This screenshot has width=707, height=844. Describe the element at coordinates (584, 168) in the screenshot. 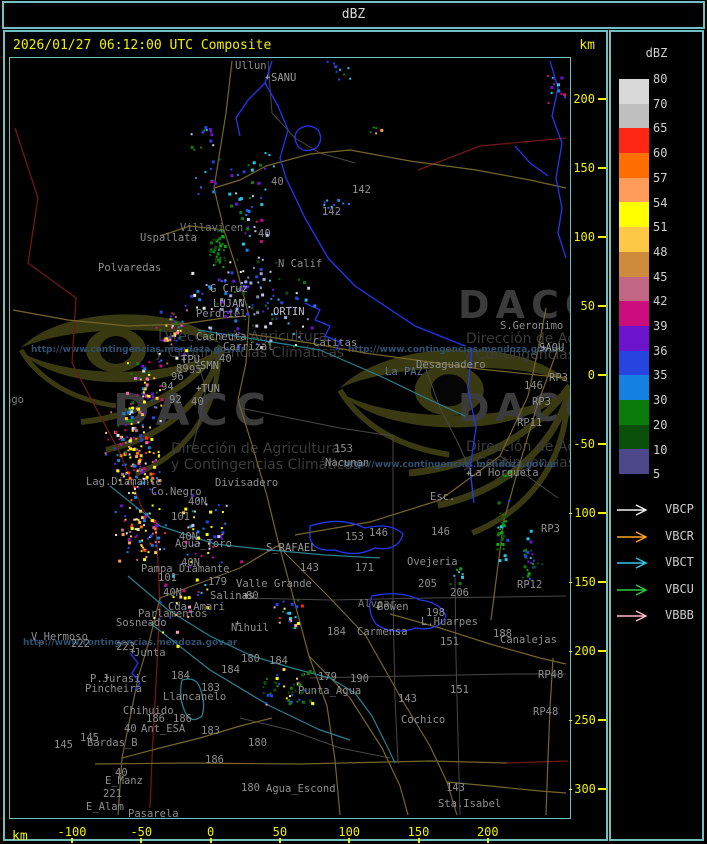

I see `y-axis-tick-label: 150` at that location.